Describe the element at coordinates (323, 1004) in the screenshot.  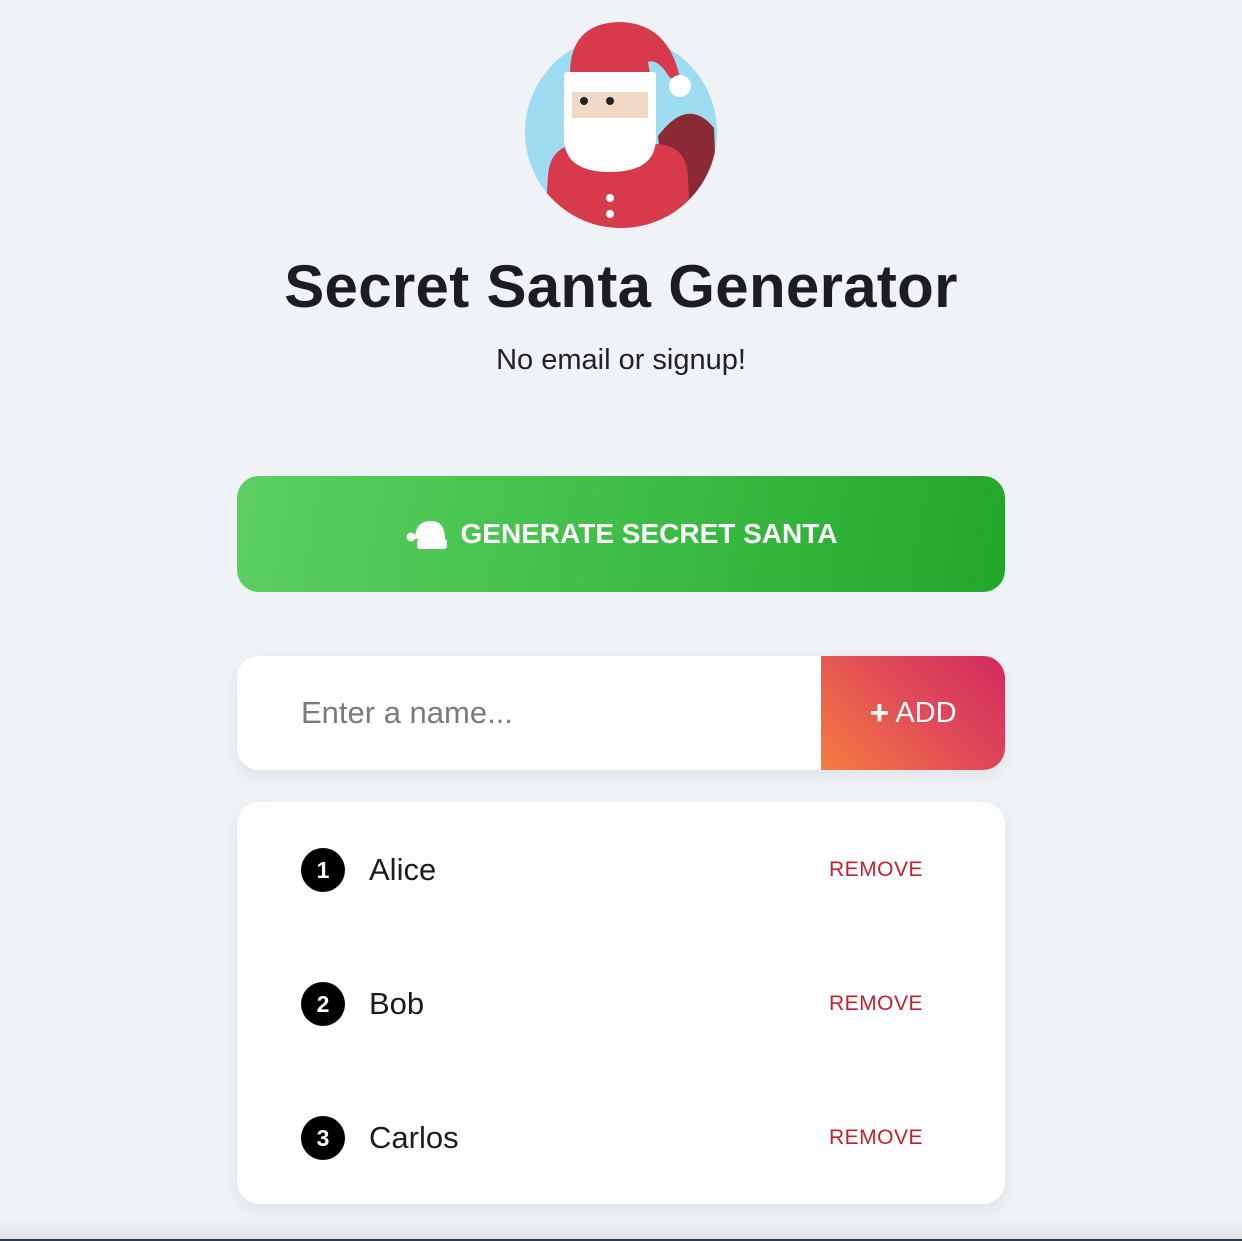
I see `participant-number-badge: 2` at that location.